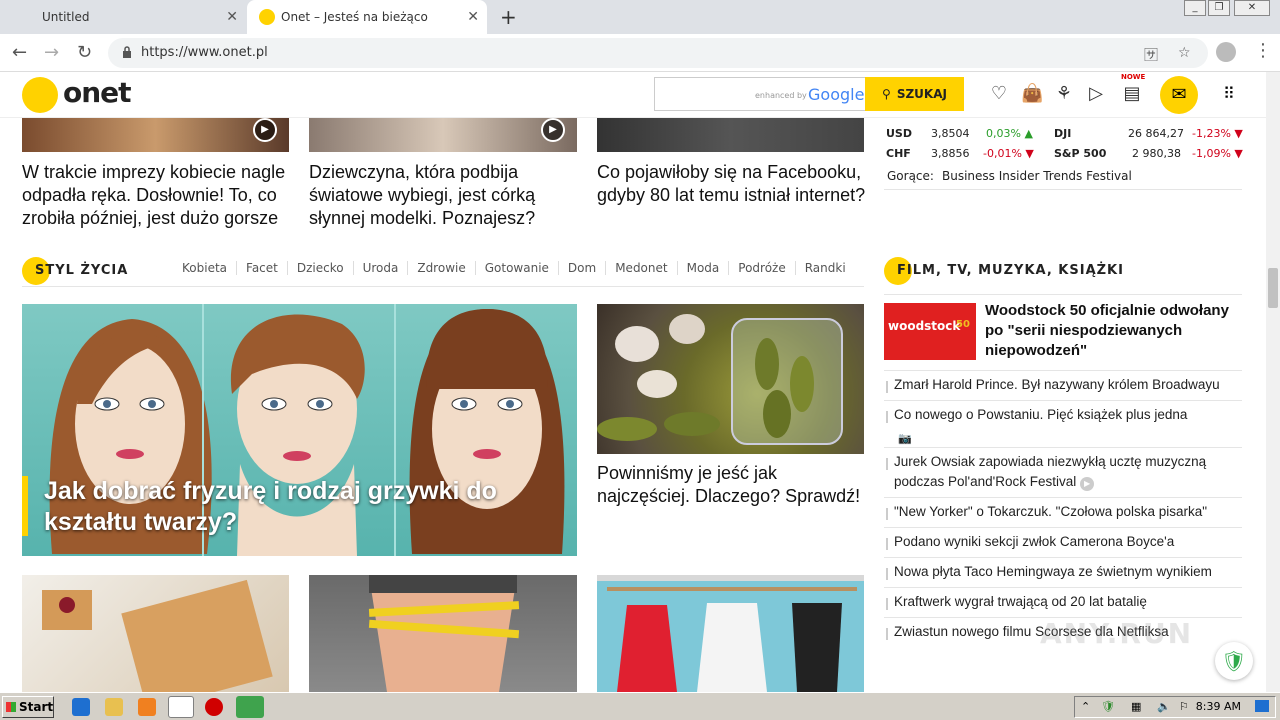 This screenshot has height=720, width=1280. What do you see at coordinates (825, 268) in the screenshot?
I see `subnav-item: Randki` at bounding box center [825, 268].